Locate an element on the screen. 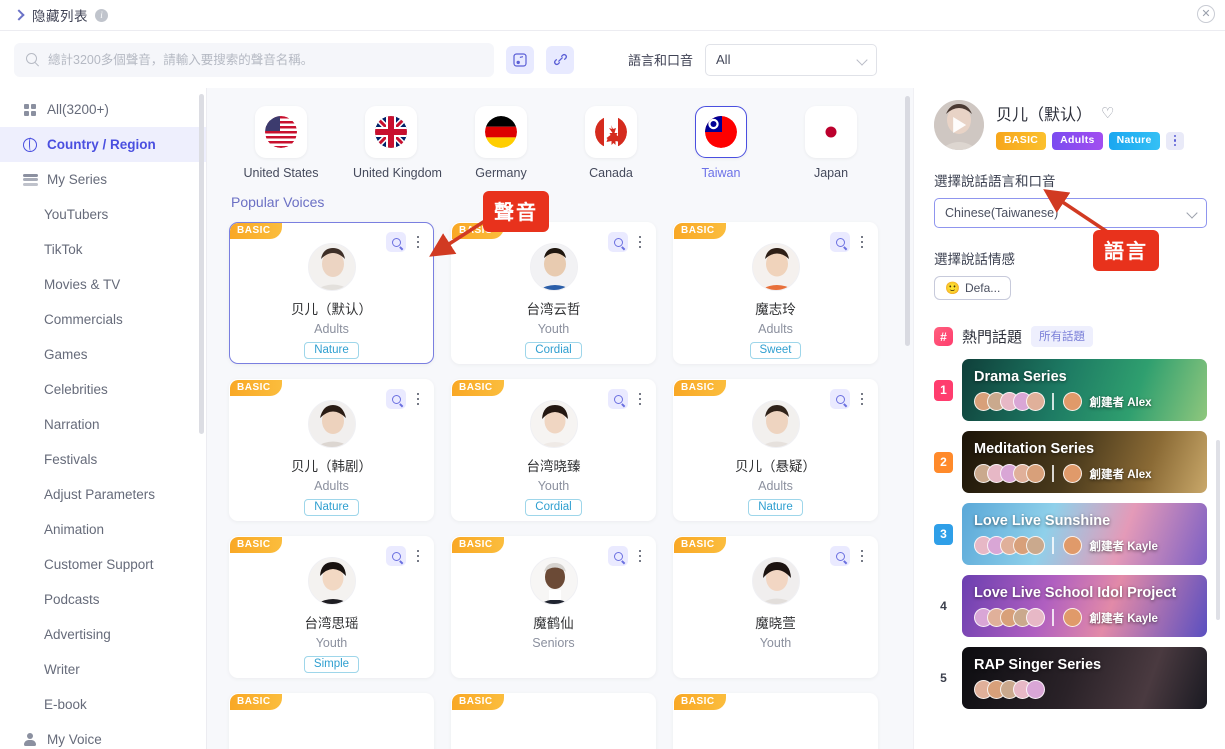 The image size is (1225, 749). voice-card: BASIC 贝儿（悬疑） Adults Nature is located at coordinates (775, 450).